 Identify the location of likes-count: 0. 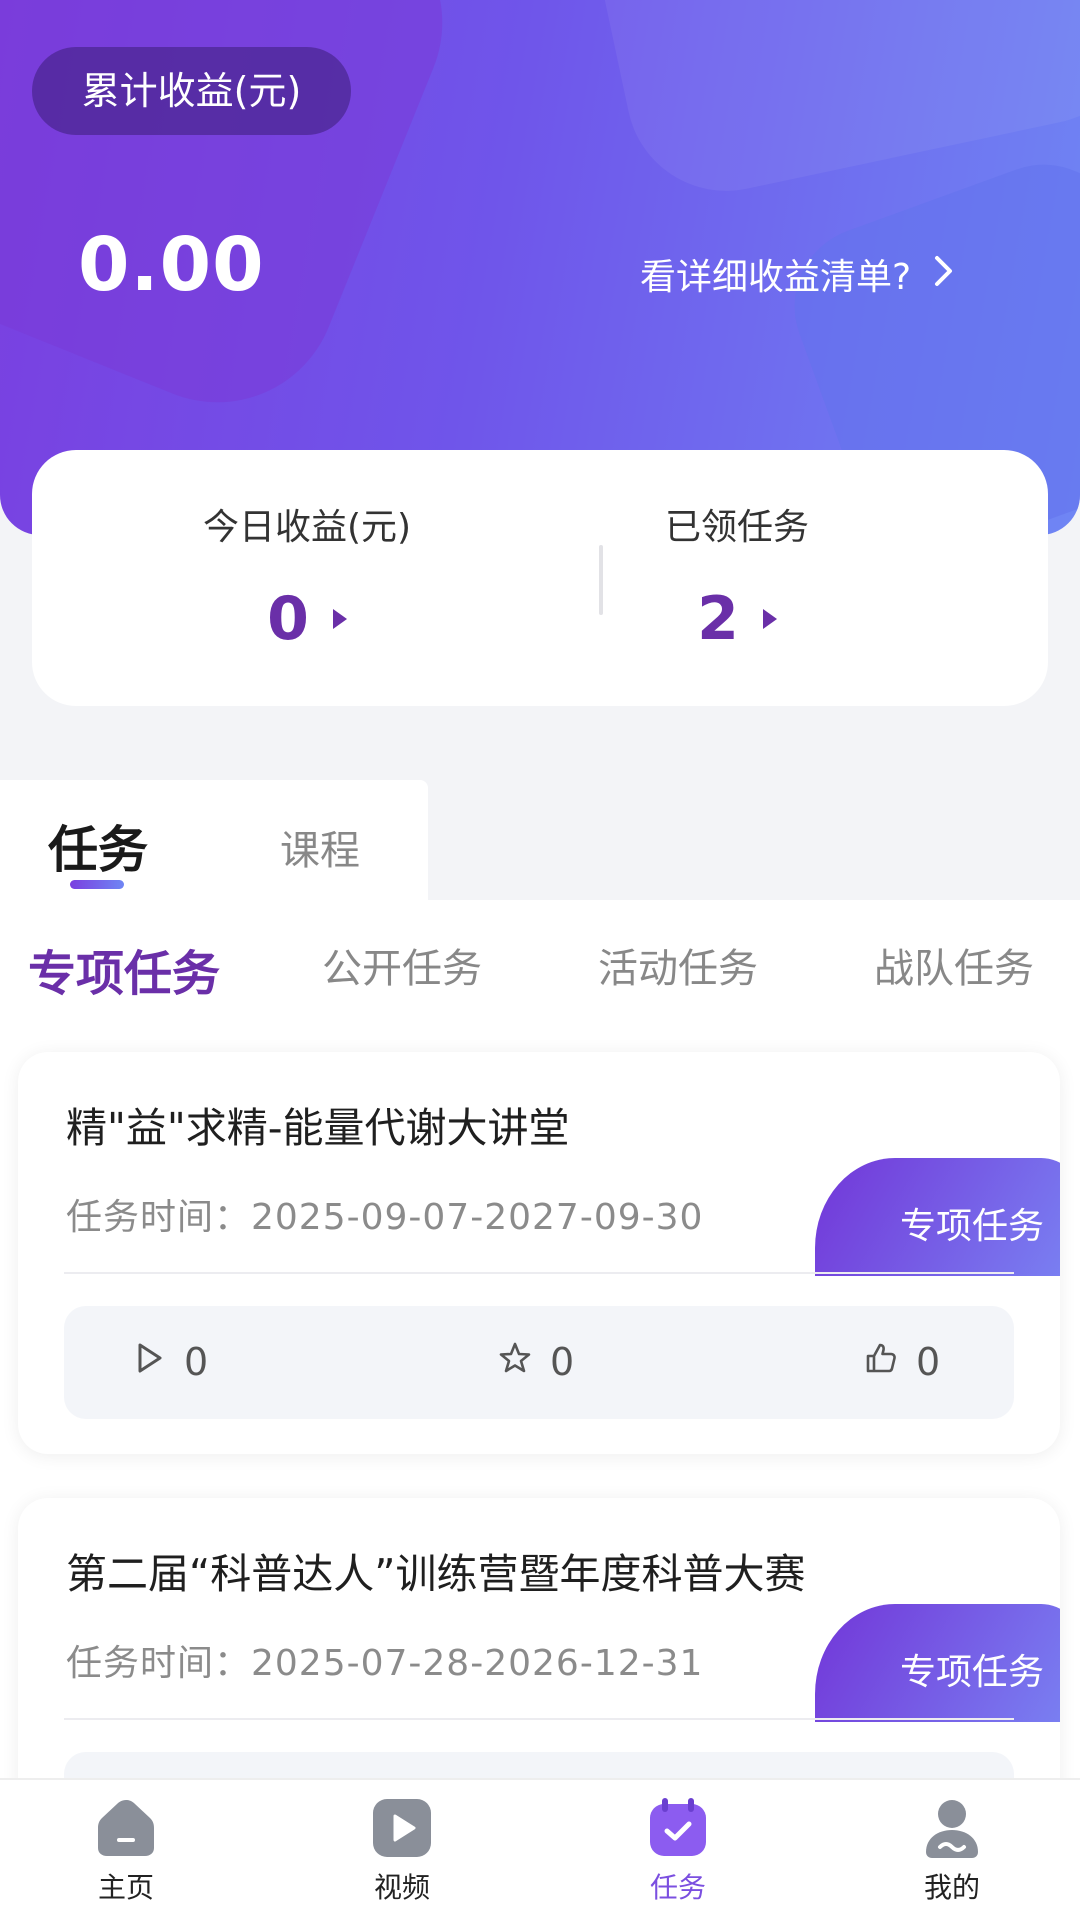
(928, 1362).